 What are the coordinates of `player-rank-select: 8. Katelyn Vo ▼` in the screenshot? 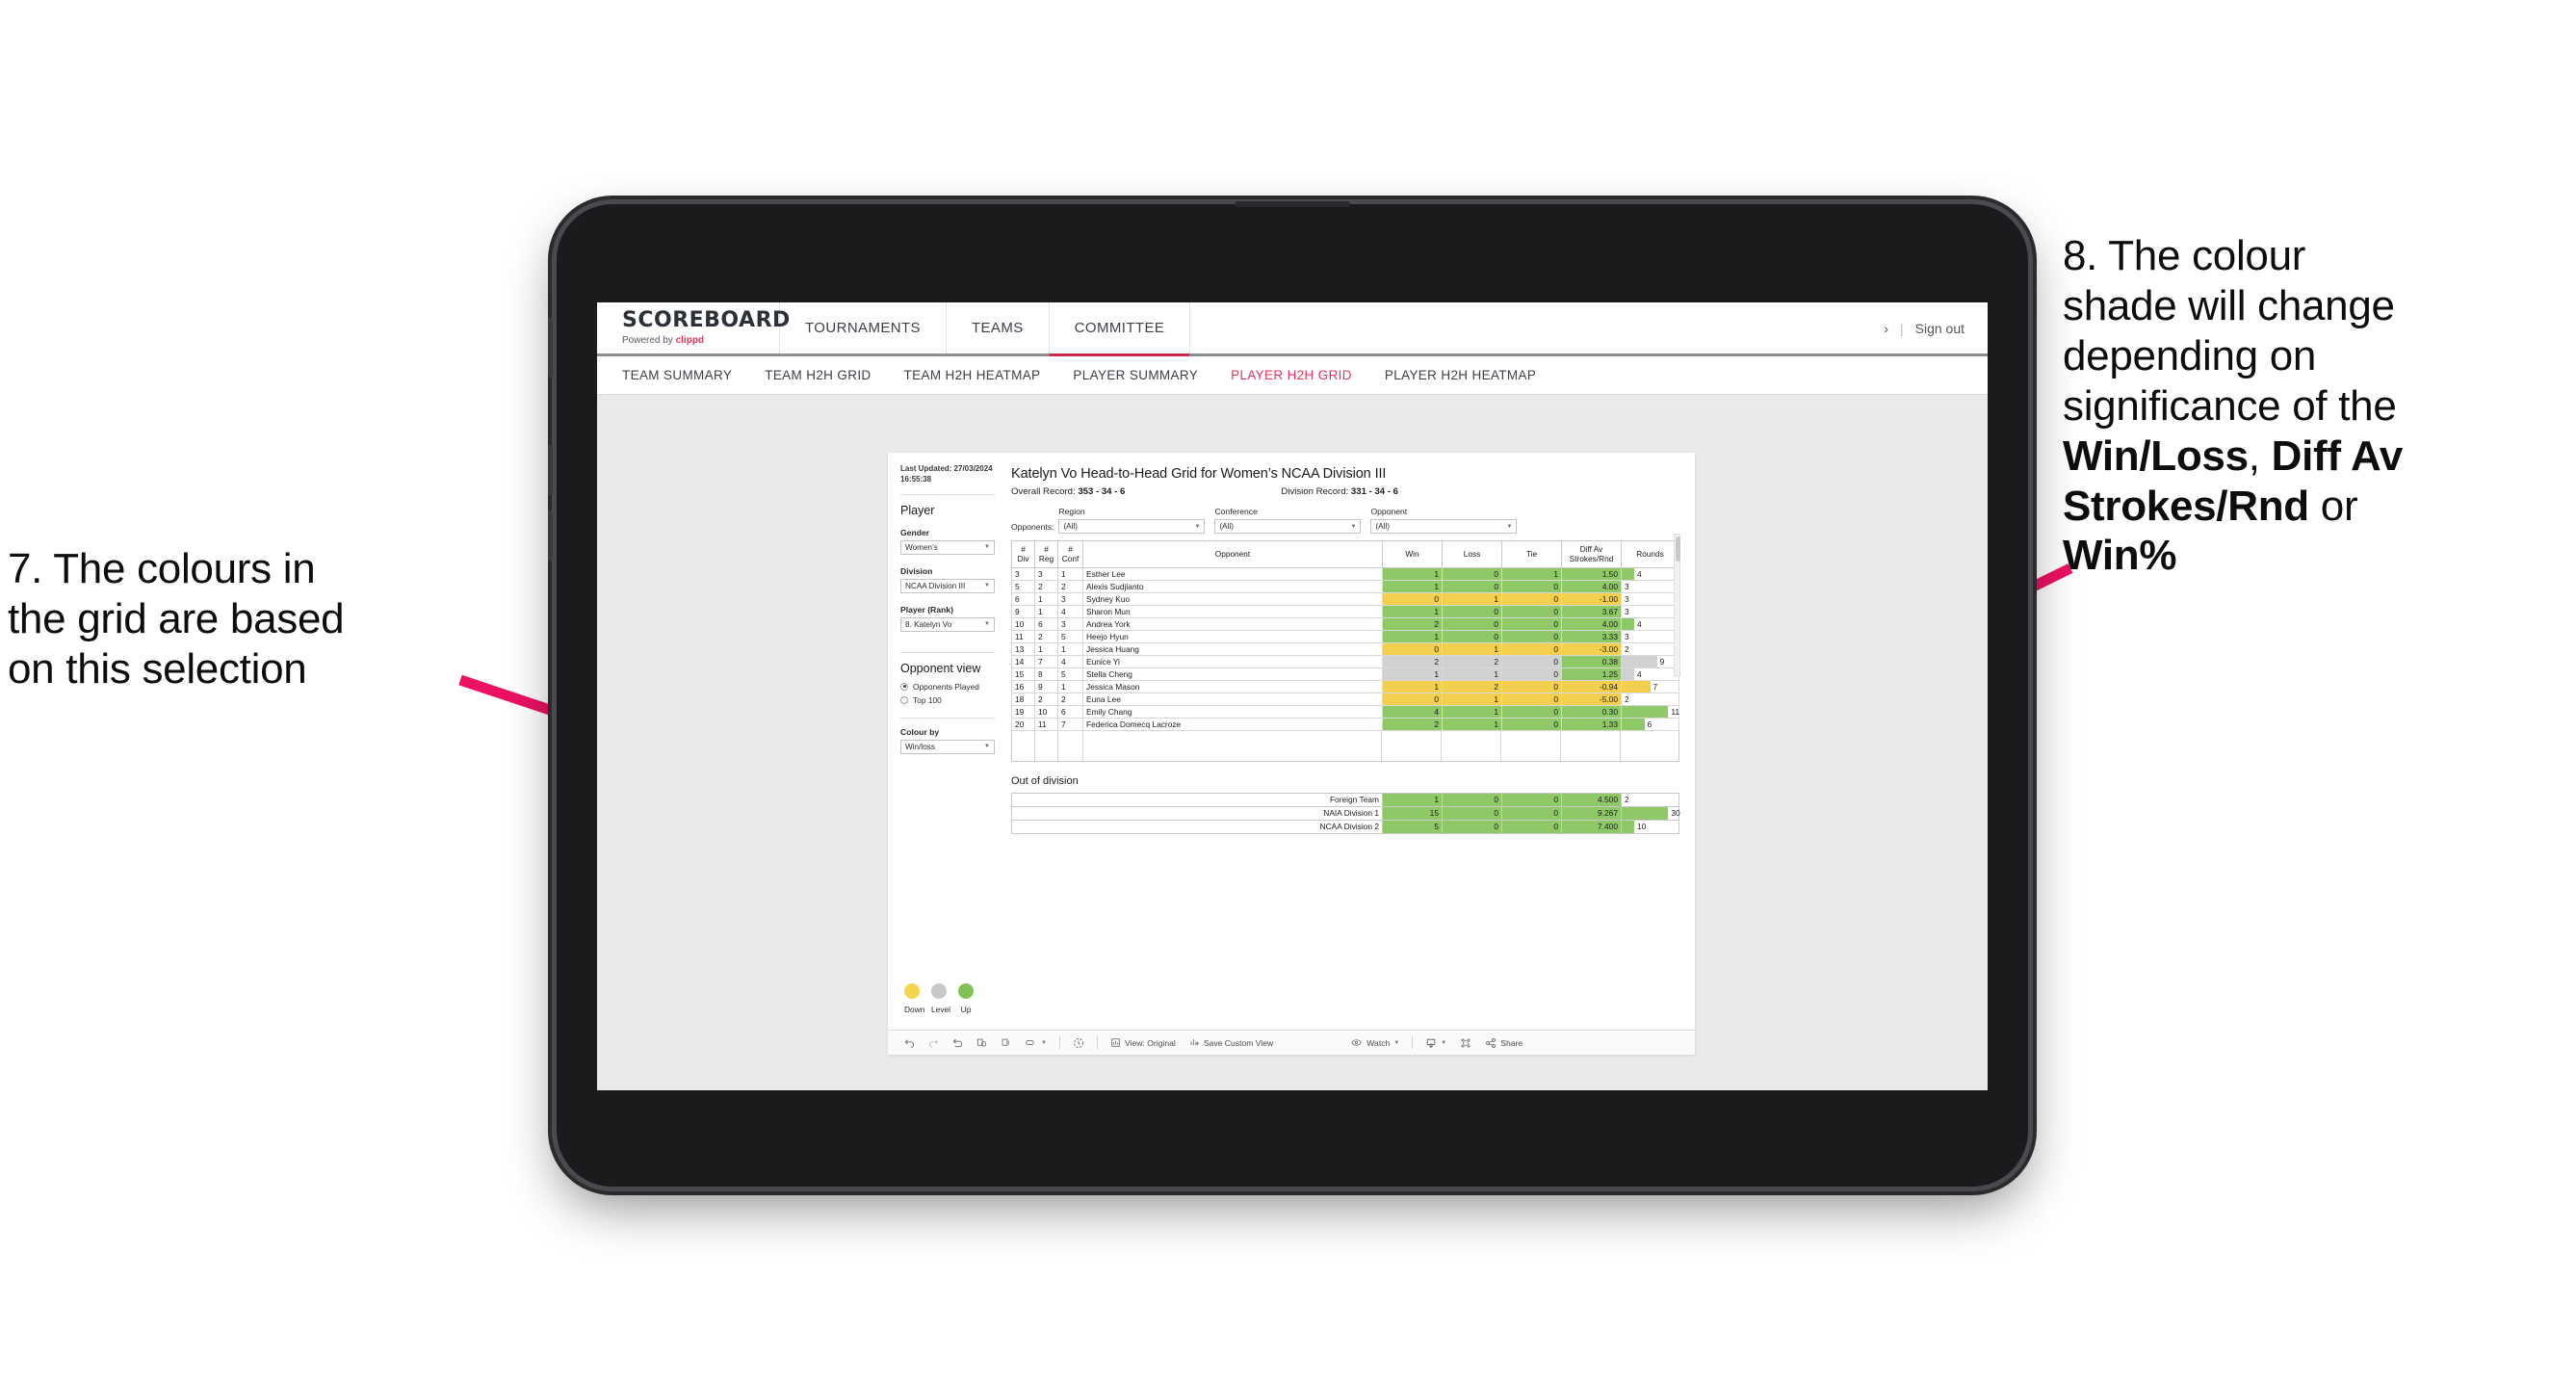 It's located at (947, 624).